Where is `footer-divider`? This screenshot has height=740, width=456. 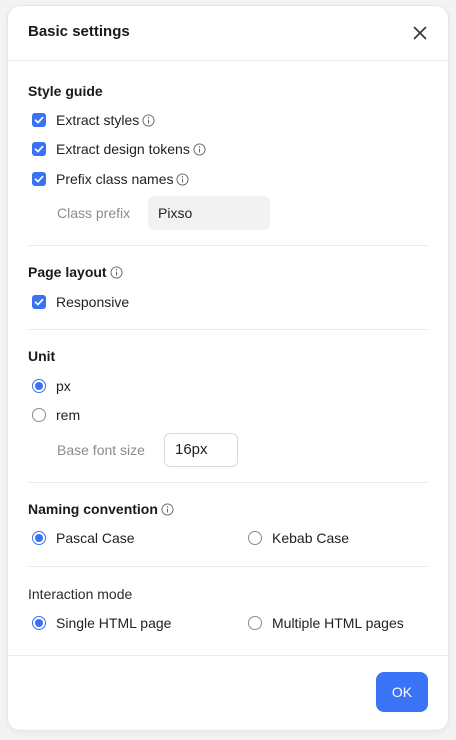 footer-divider is located at coordinates (228, 655).